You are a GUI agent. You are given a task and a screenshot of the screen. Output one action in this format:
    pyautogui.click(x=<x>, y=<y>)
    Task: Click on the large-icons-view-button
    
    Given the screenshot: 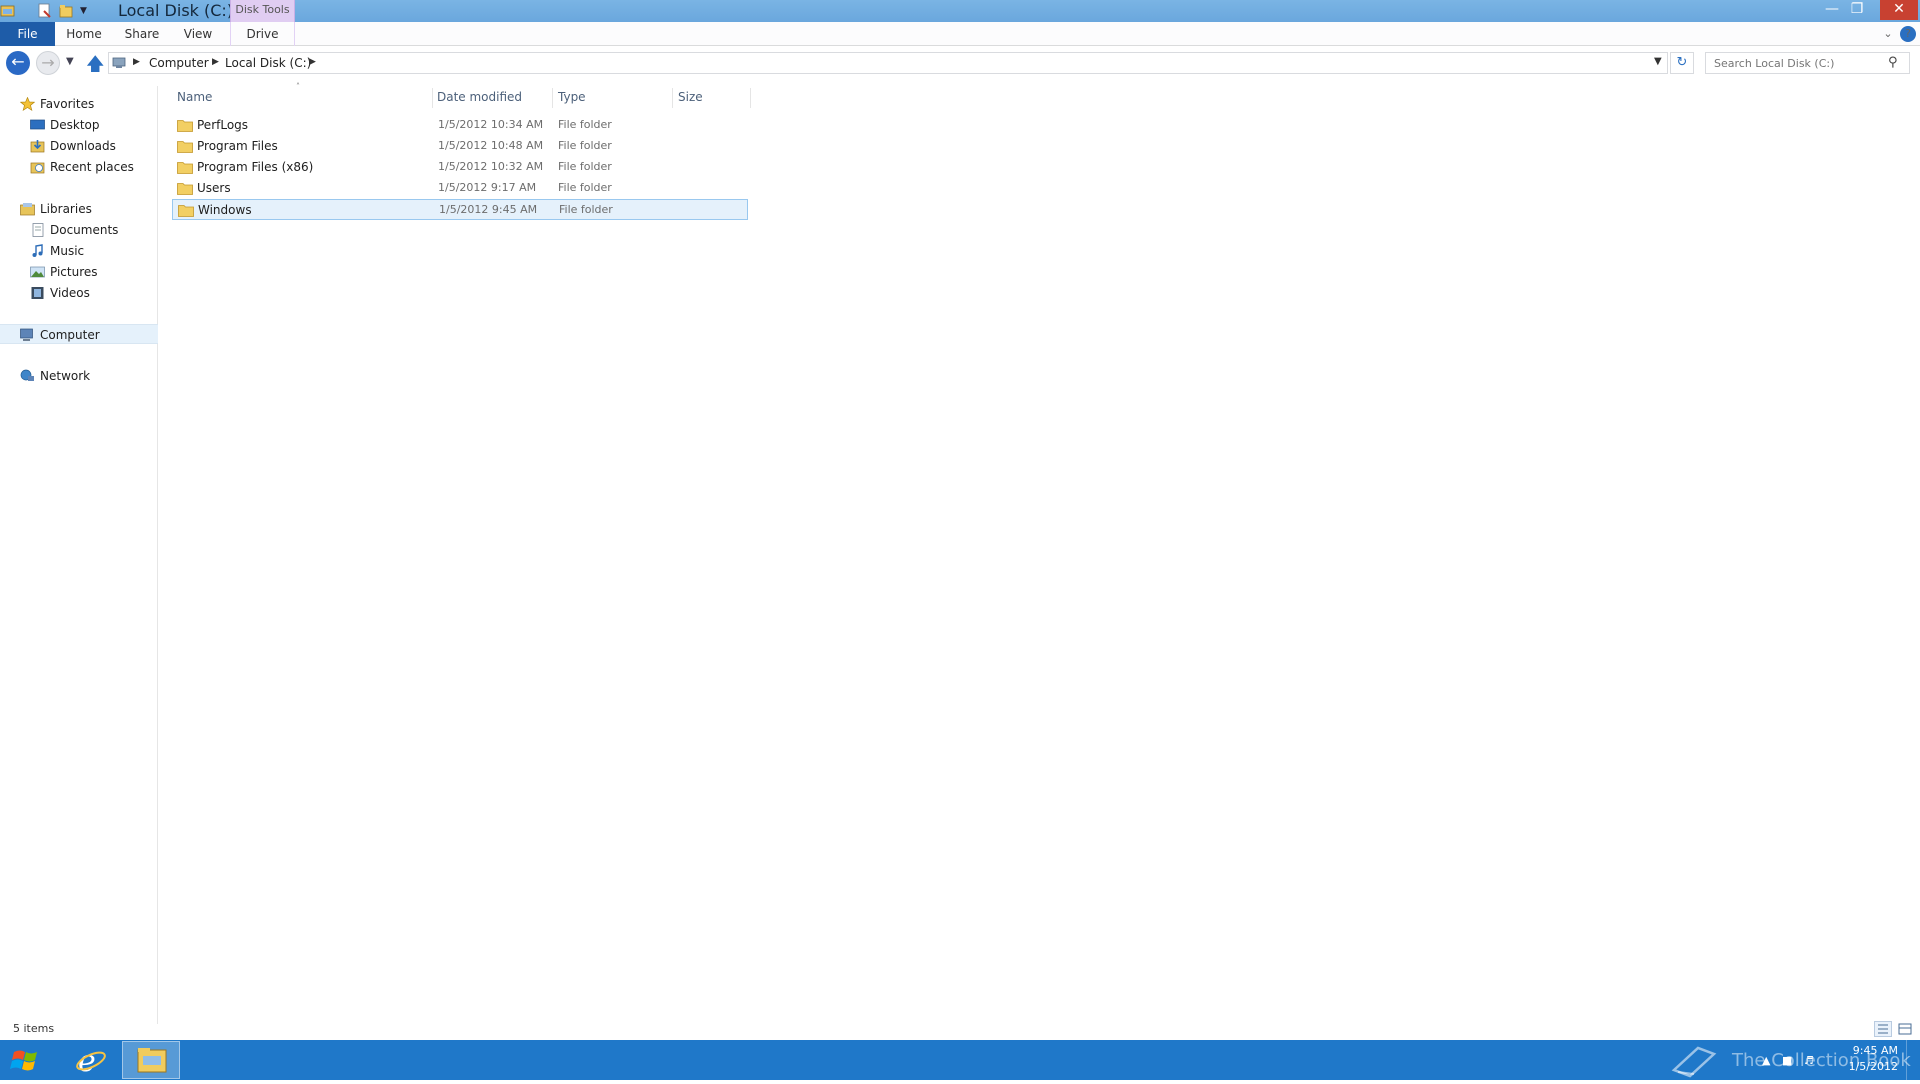 What is the action you would take?
    pyautogui.click(x=1905, y=1029)
    